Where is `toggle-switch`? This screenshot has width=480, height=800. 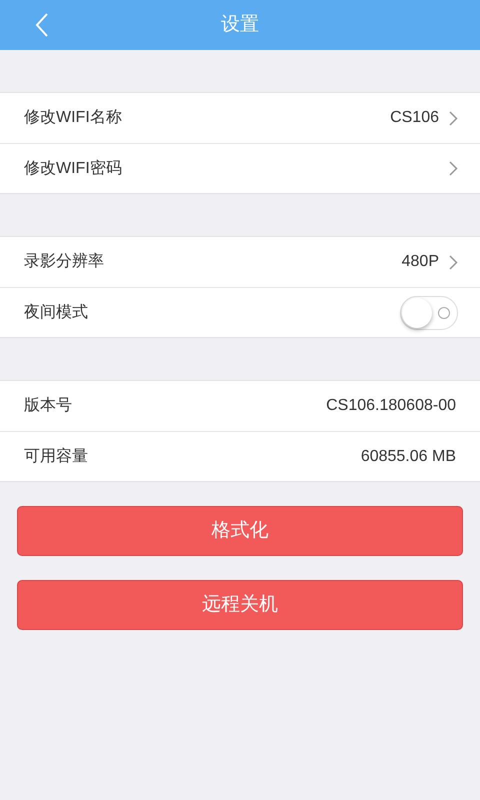
toggle-switch is located at coordinates (429, 313).